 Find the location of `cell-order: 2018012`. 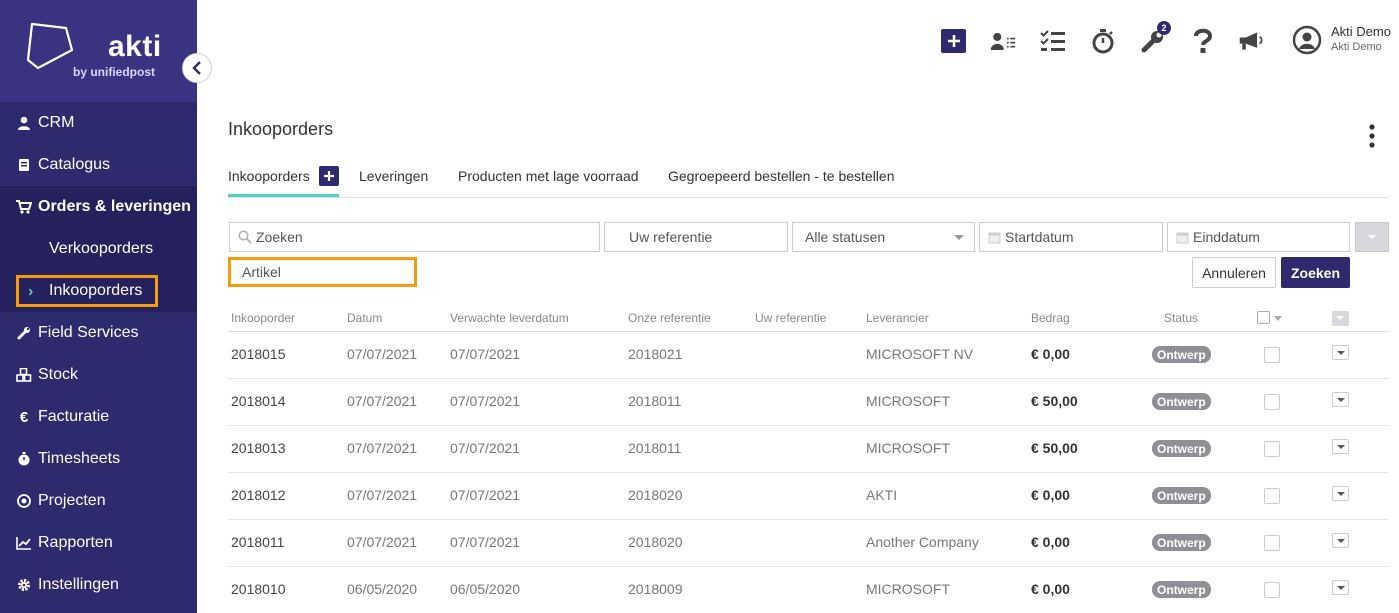

cell-order: 2018012 is located at coordinates (258, 495).